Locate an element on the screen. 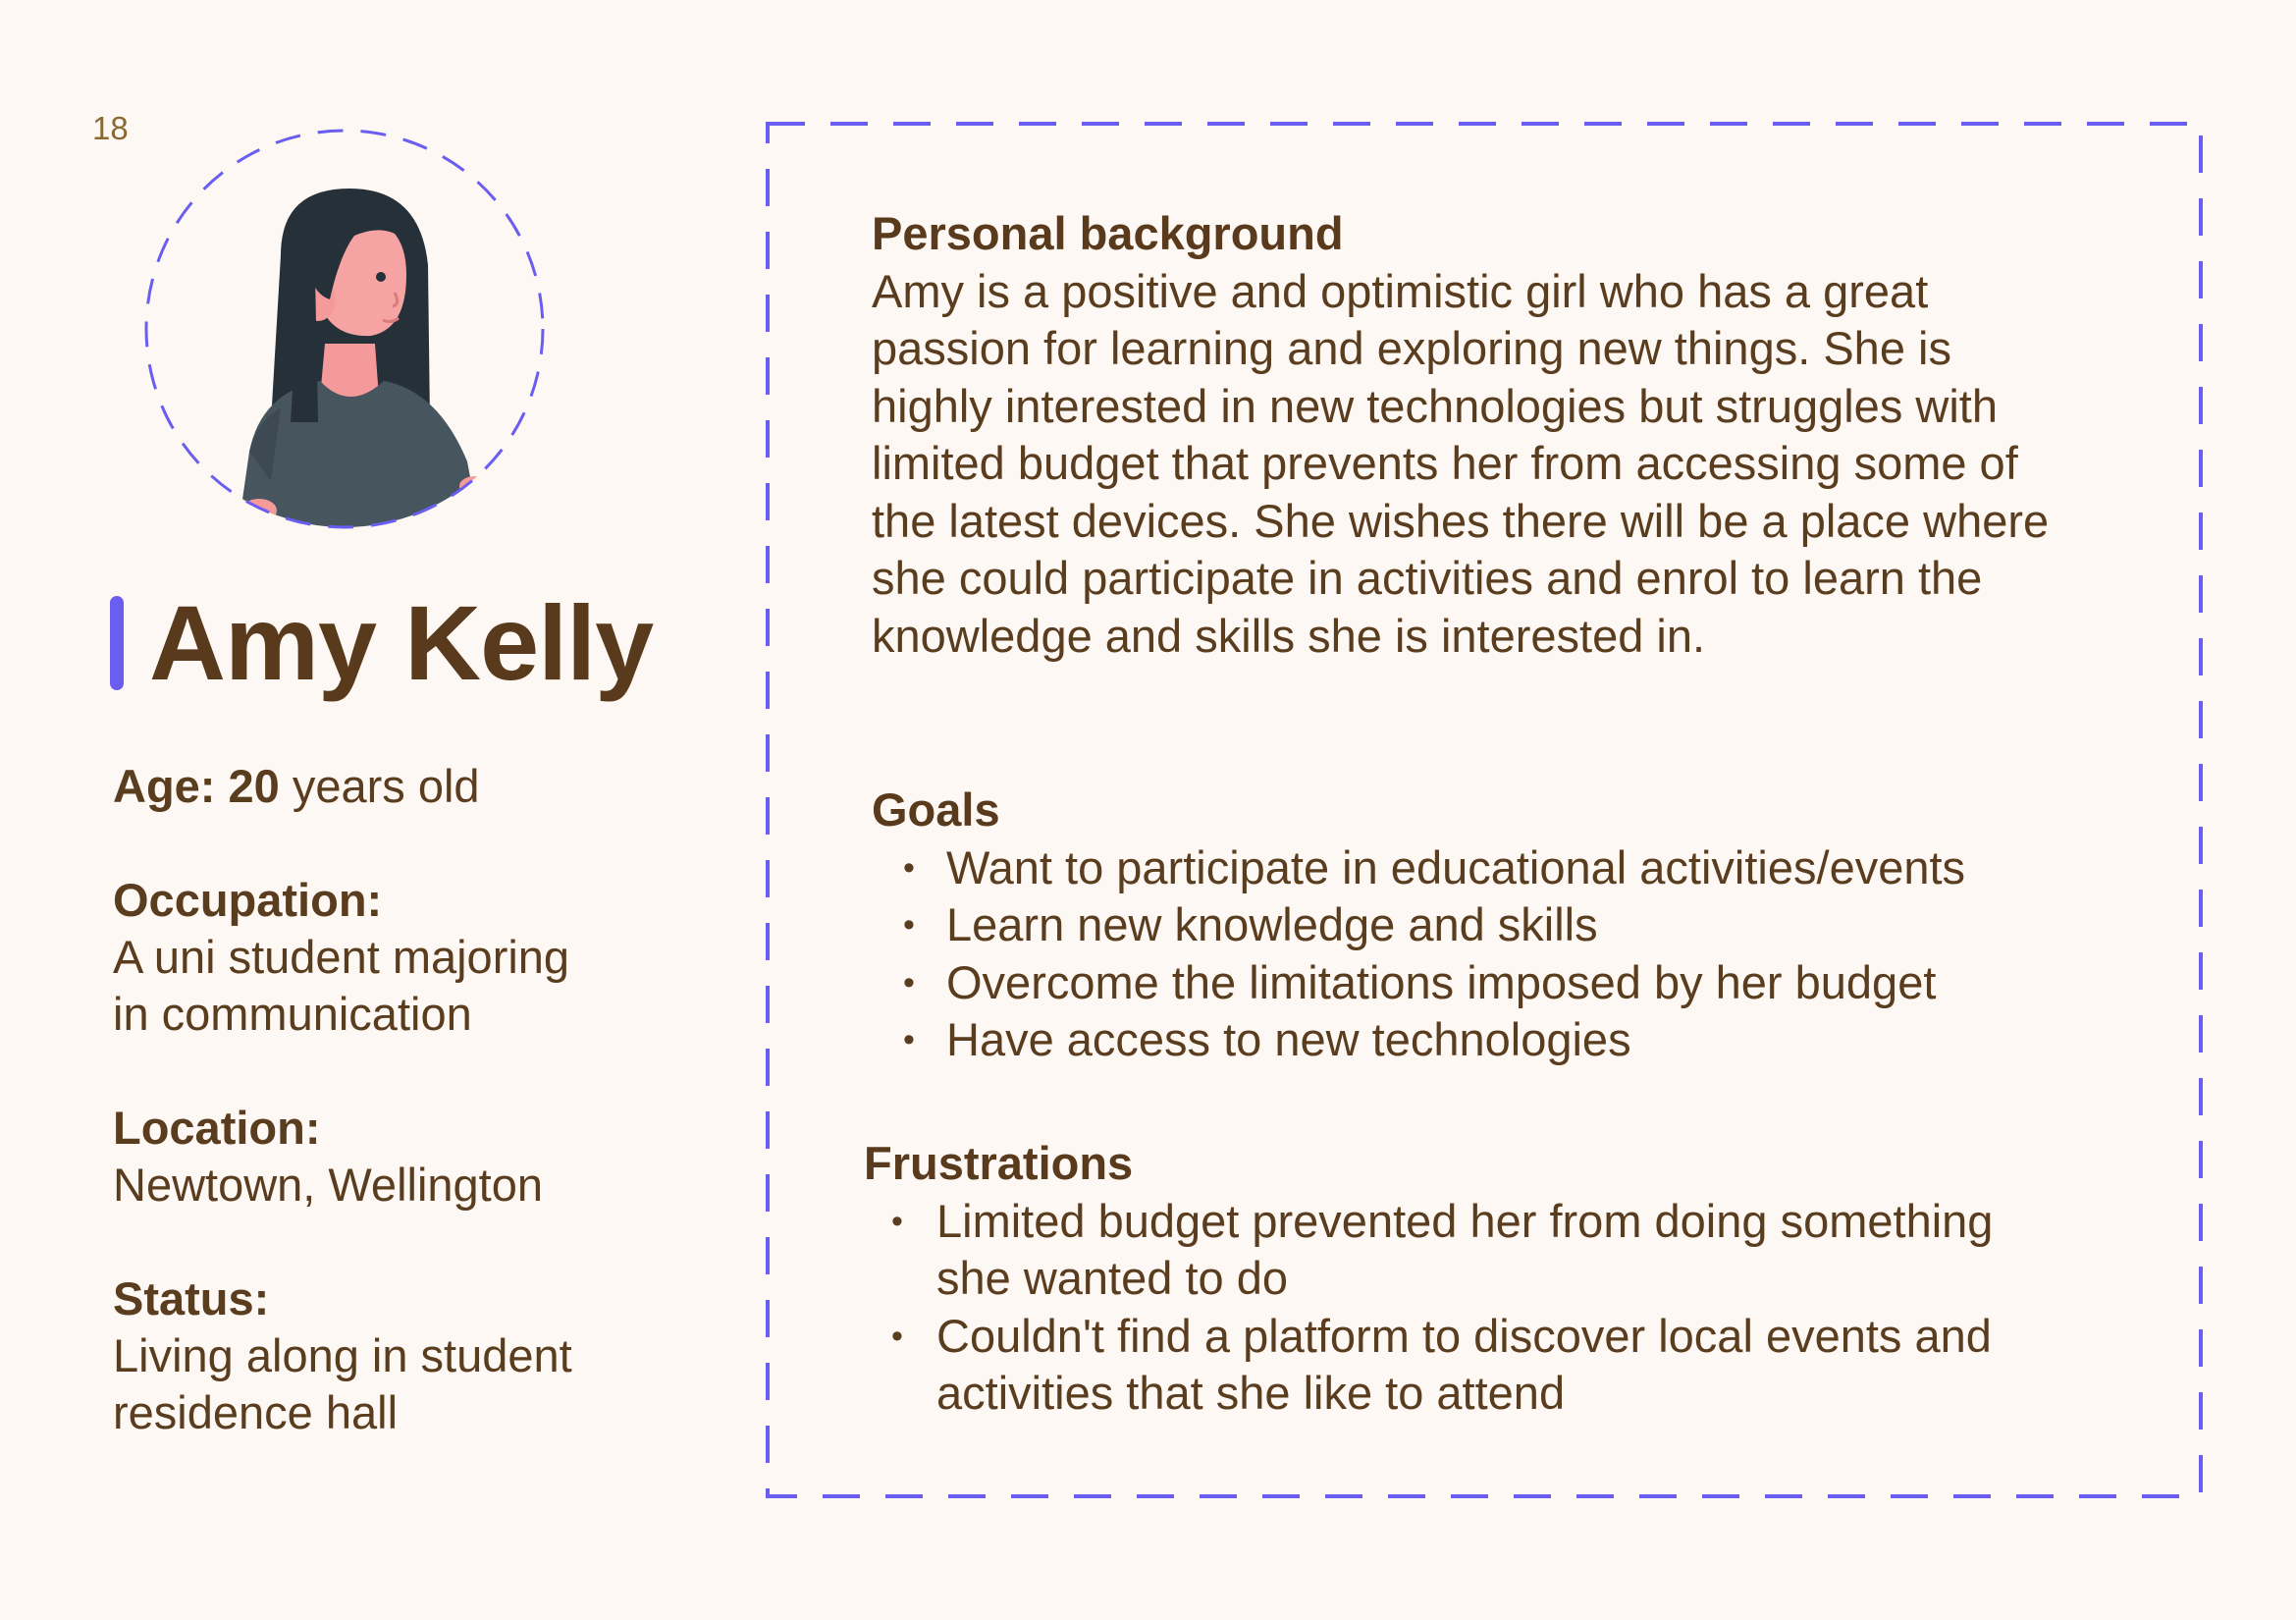 This screenshot has height=1620, width=2296. persona-name-block: Amy Kelly is located at coordinates (382, 642).